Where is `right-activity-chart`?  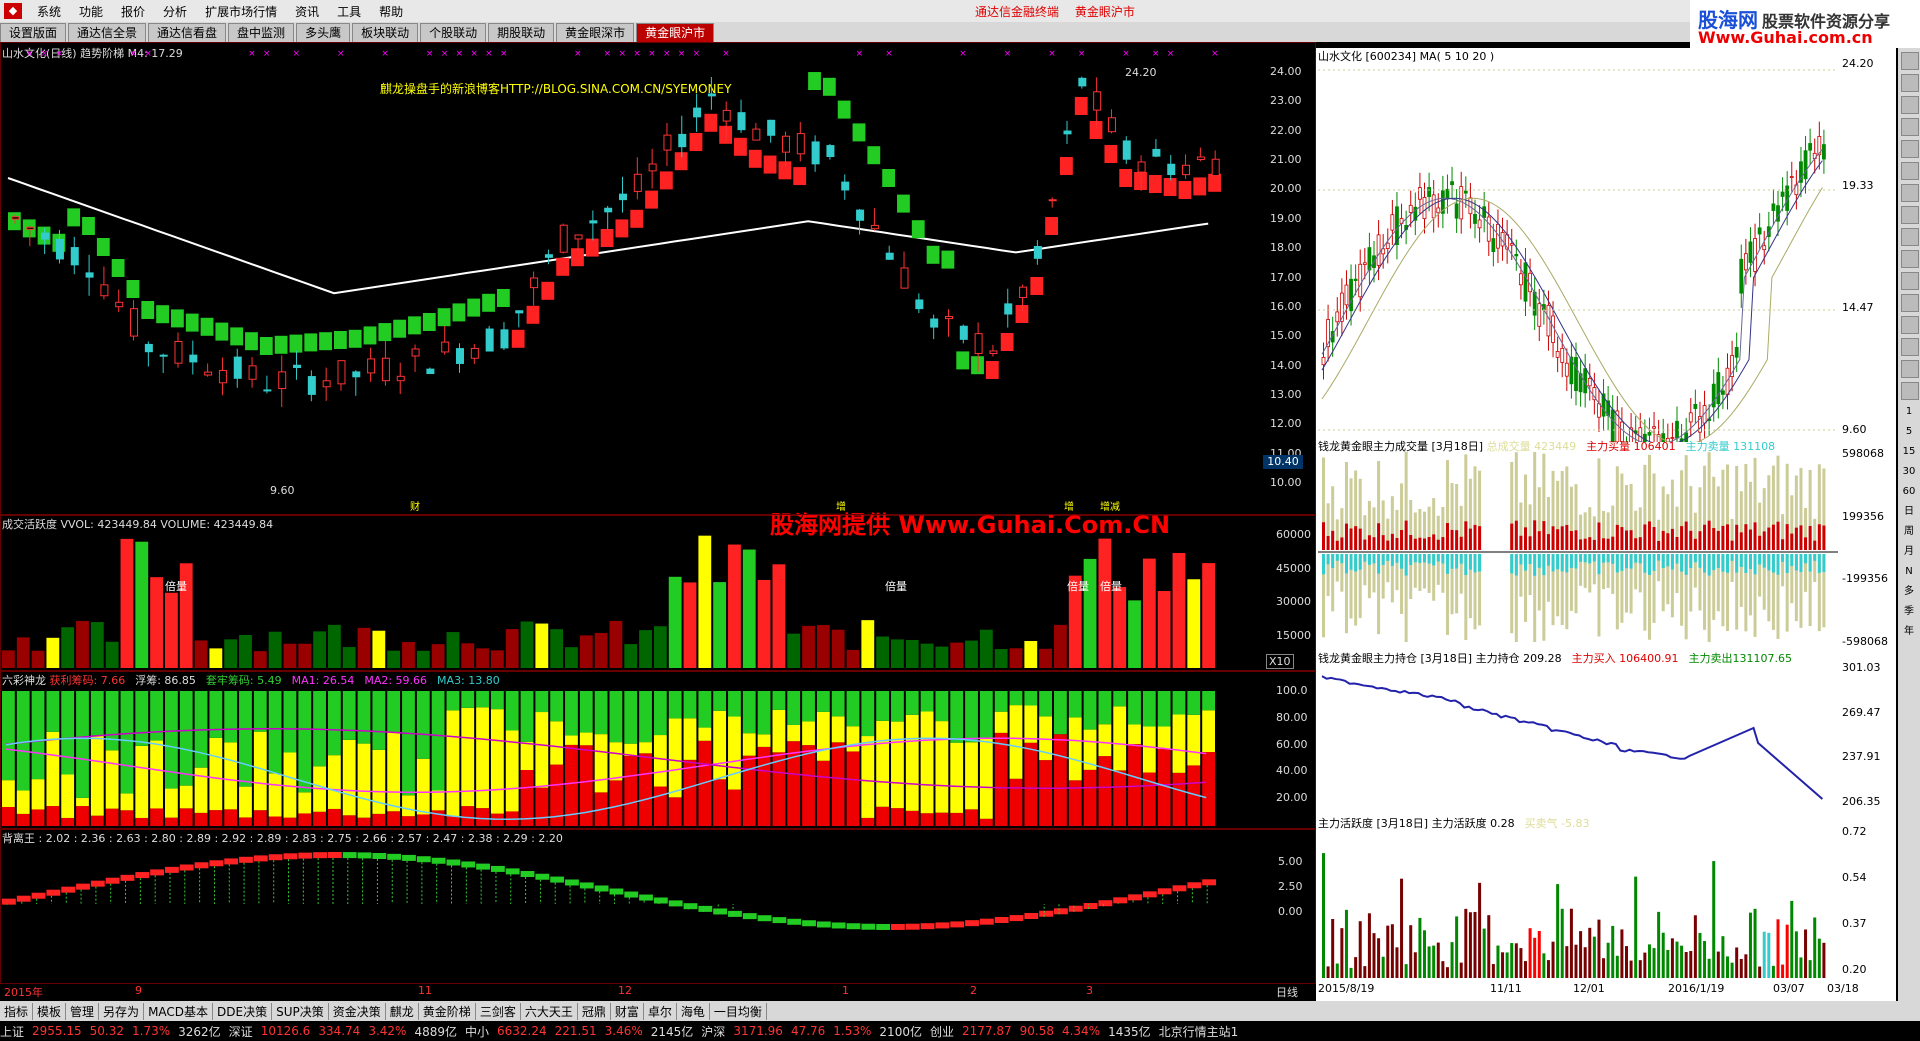
right-activity-chart is located at coordinates (1578, 908).